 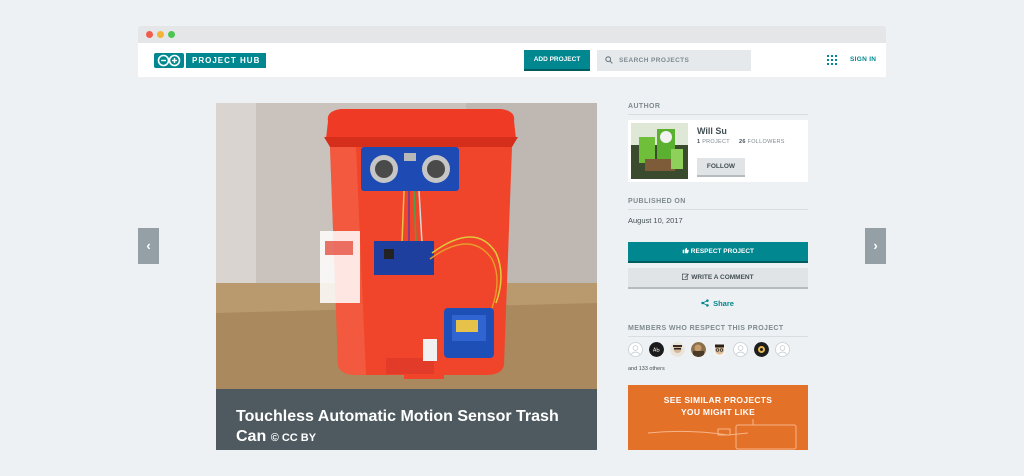 I want to click on member-avatar-blackbadge: ᎪᏏ, so click(x=656, y=349).